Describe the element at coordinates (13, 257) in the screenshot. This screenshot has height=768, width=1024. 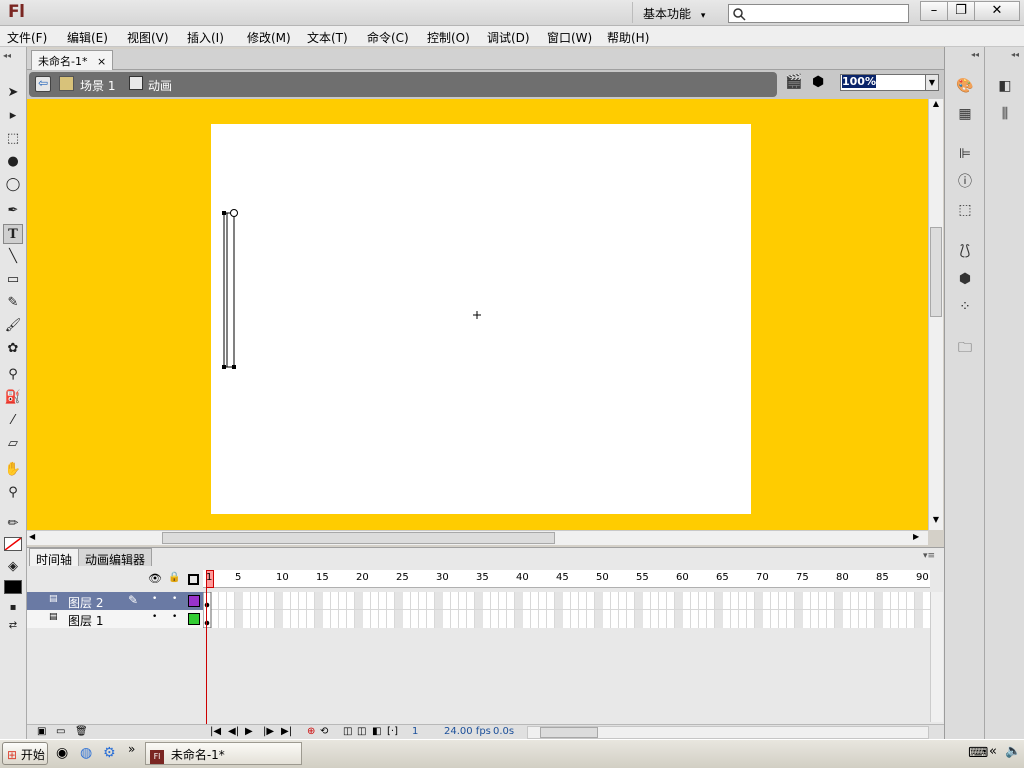
I see `line-tool-icon: ╲` at that location.